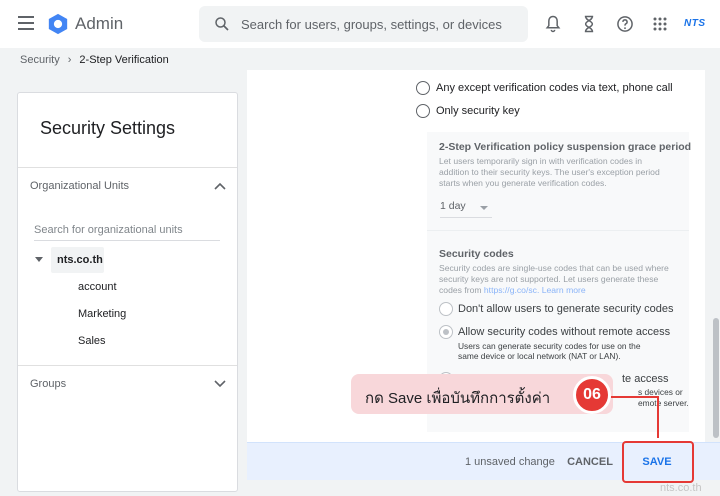  I want to click on chevron-up-icon, so click(220, 186).